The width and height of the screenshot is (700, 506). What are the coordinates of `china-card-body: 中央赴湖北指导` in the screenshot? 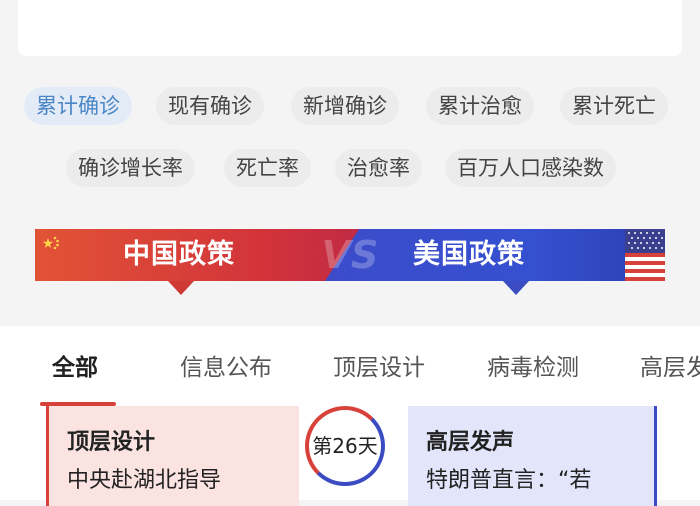 It's located at (144, 480).